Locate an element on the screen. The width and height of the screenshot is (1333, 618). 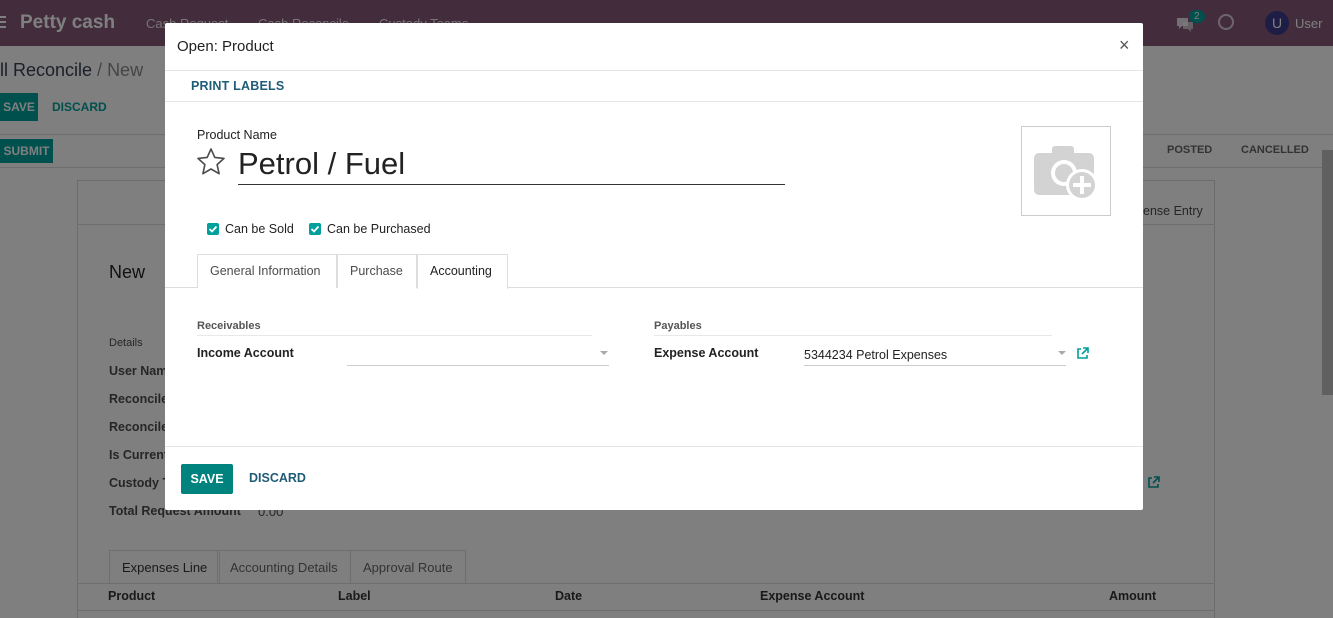
star-icon is located at coordinates (211, 162).